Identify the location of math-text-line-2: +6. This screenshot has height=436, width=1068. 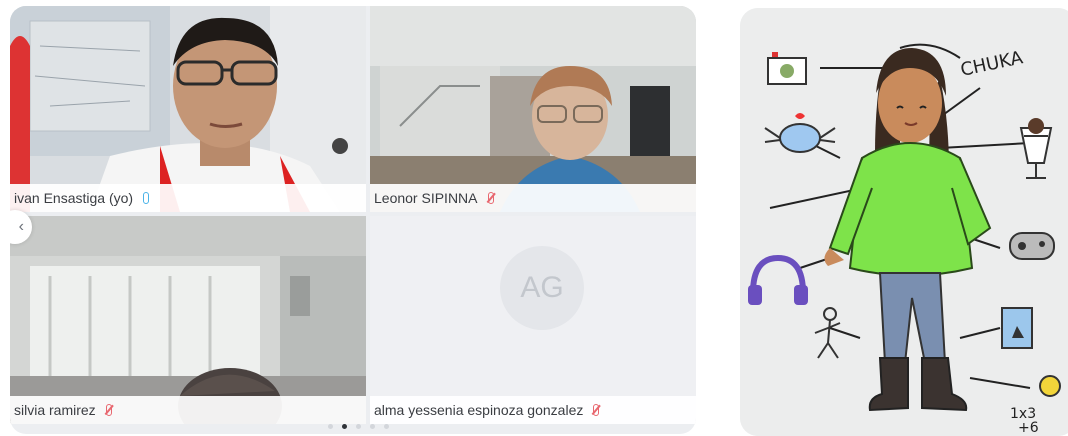
(1028, 428).